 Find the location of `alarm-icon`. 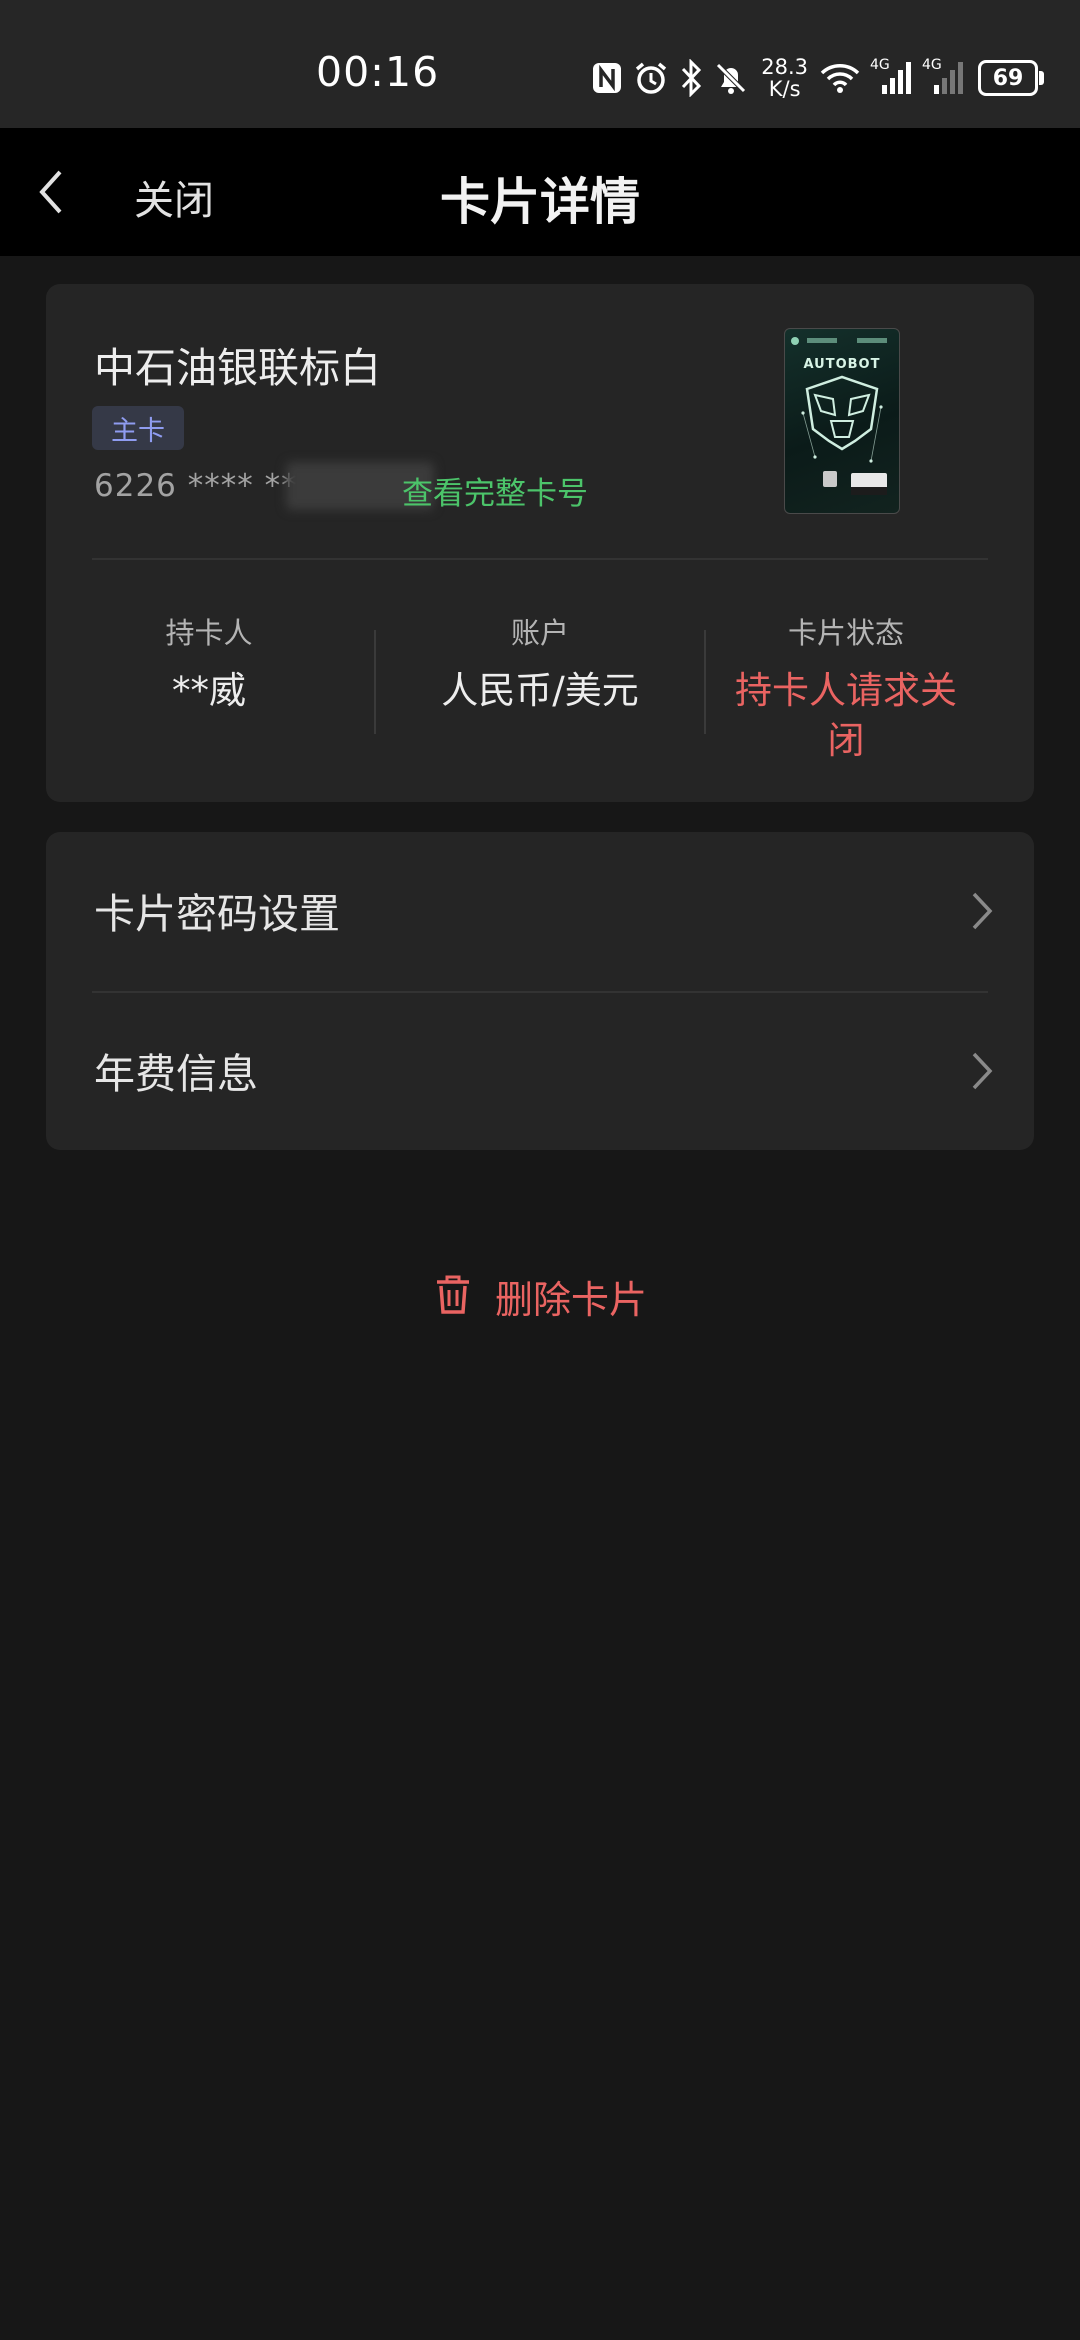

alarm-icon is located at coordinates (651, 78).